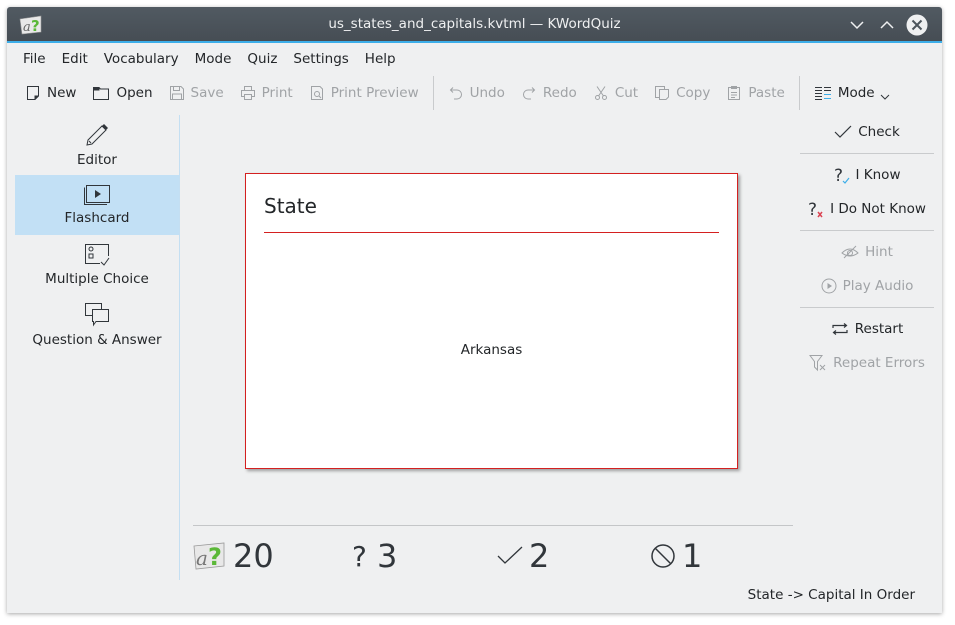 Image resolution: width=955 pixels, height=625 pixels. Describe the element at coordinates (766, 93) in the screenshot. I see `paste-label: Paste` at that location.